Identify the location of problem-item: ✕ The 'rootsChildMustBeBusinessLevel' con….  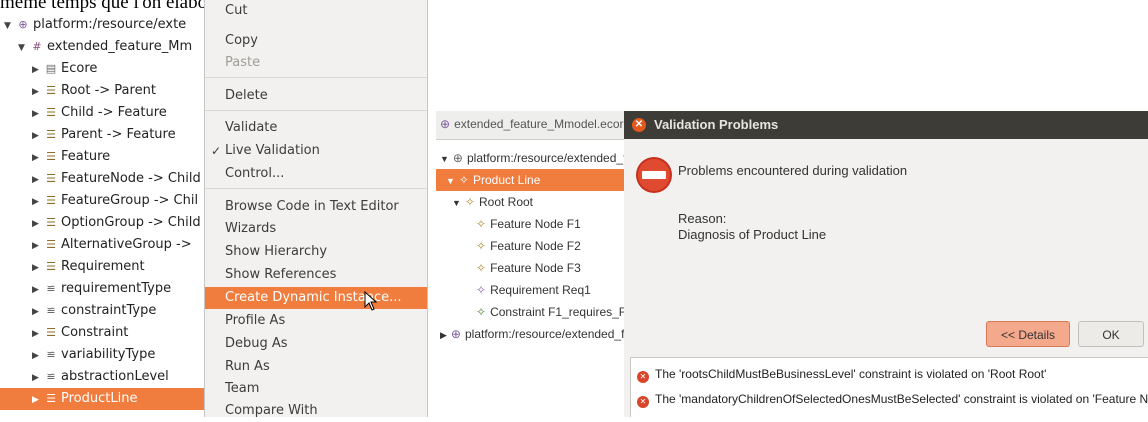
(841, 374).